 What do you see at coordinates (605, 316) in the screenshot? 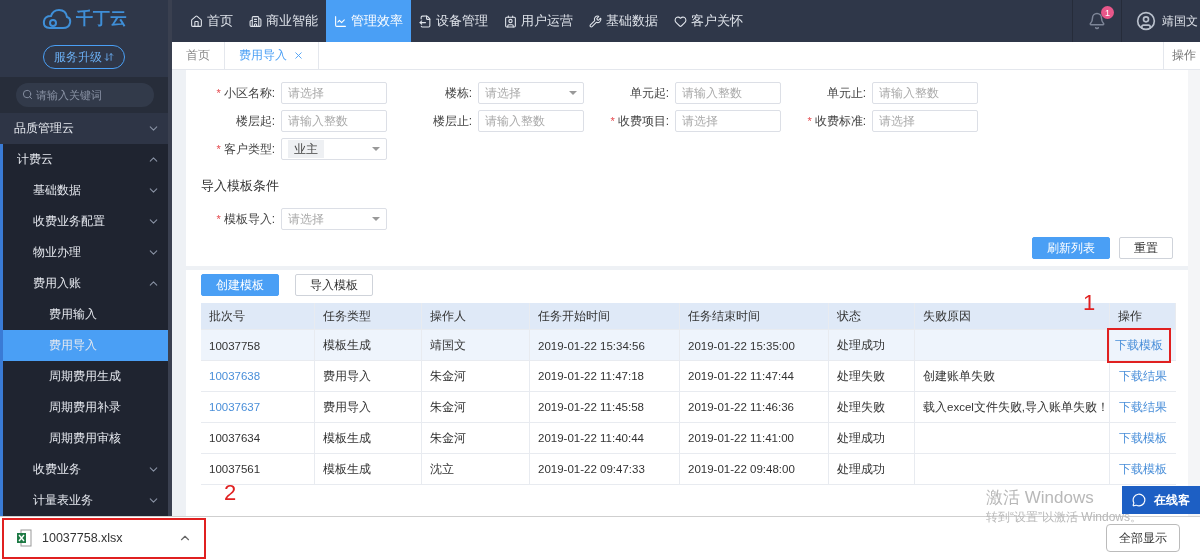
I see `column-header: 任务开始时间` at bounding box center [605, 316].